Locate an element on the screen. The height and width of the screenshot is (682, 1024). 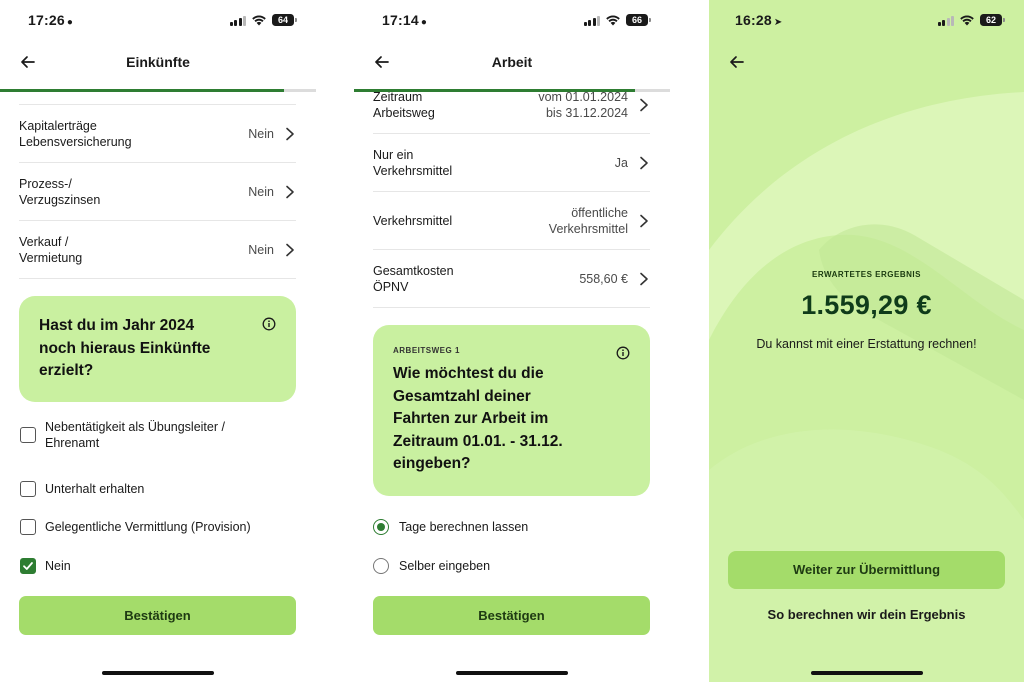
checkmark-icon is located at coordinates (28, 566).